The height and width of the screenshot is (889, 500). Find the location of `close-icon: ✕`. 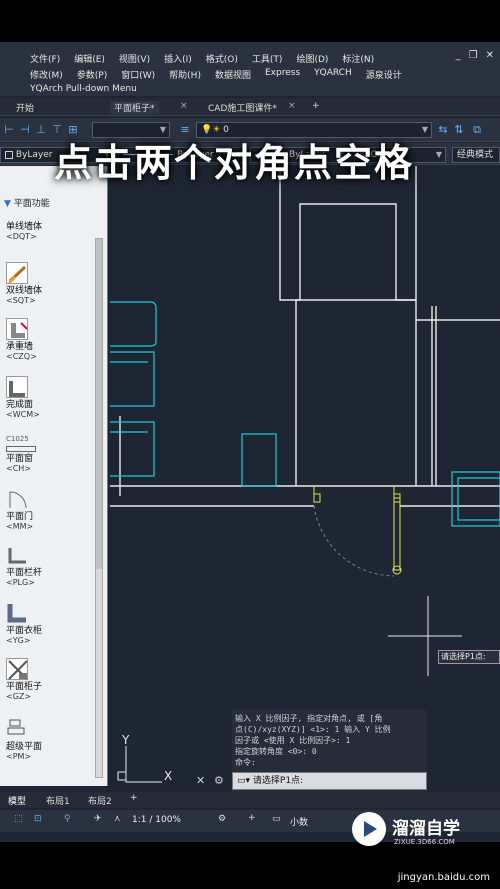

close-icon: ✕ is located at coordinates (490, 55).